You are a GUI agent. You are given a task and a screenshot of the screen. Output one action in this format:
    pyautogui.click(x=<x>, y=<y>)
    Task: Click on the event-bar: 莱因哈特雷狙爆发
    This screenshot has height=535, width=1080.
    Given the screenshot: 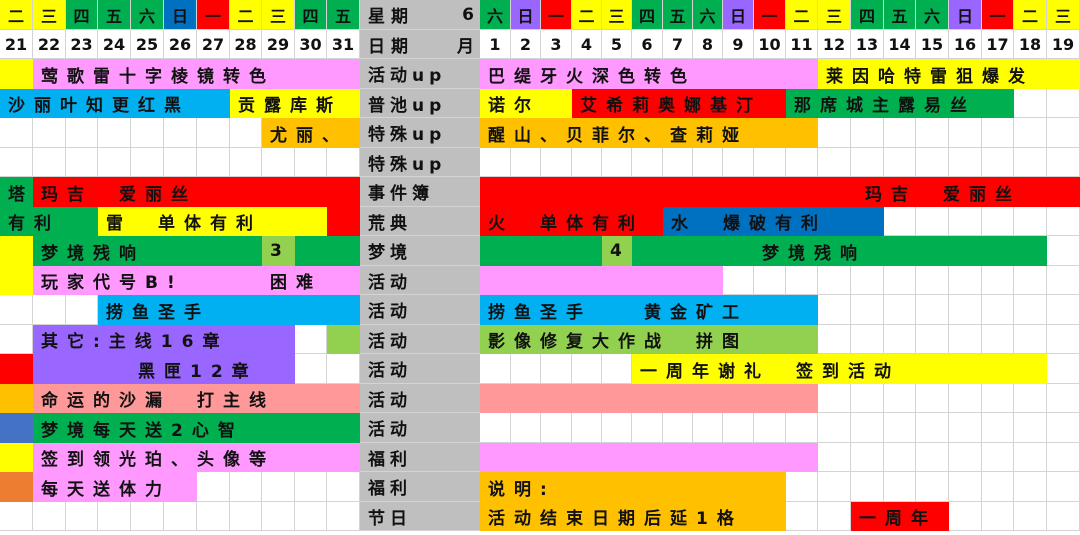 What is the action you would take?
    pyautogui.click(x=949, y=74)
    